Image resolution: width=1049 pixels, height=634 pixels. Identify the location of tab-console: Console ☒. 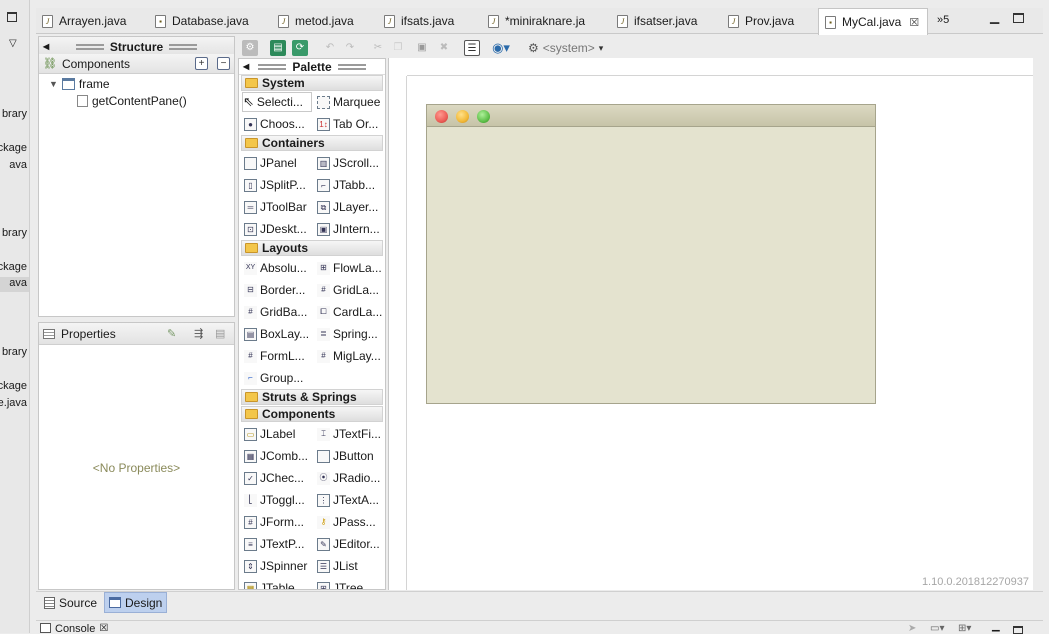
(74, 628).